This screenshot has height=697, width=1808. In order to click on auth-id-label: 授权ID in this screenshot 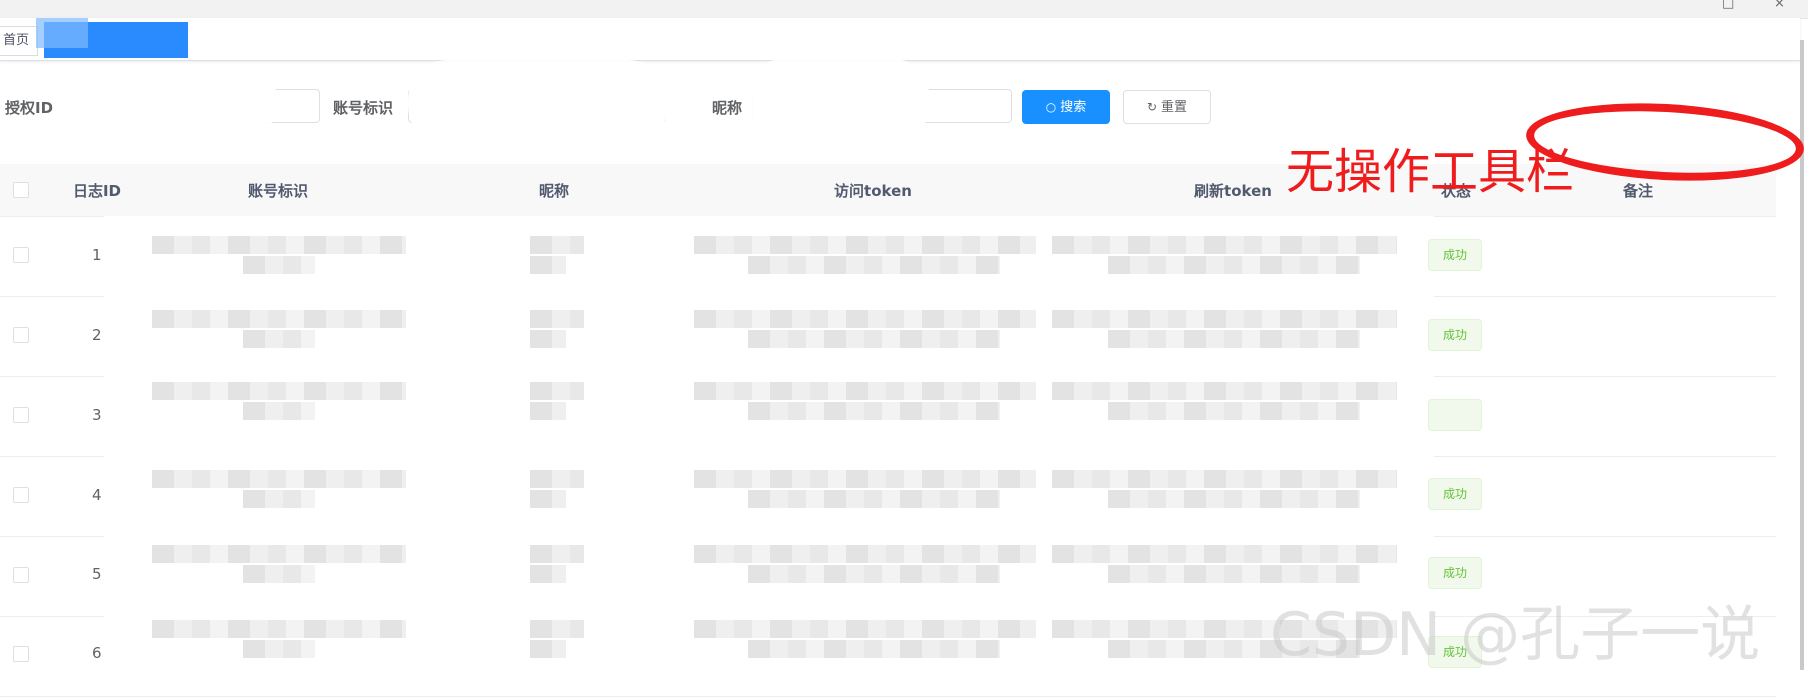, I will do `click(29, 108)`.